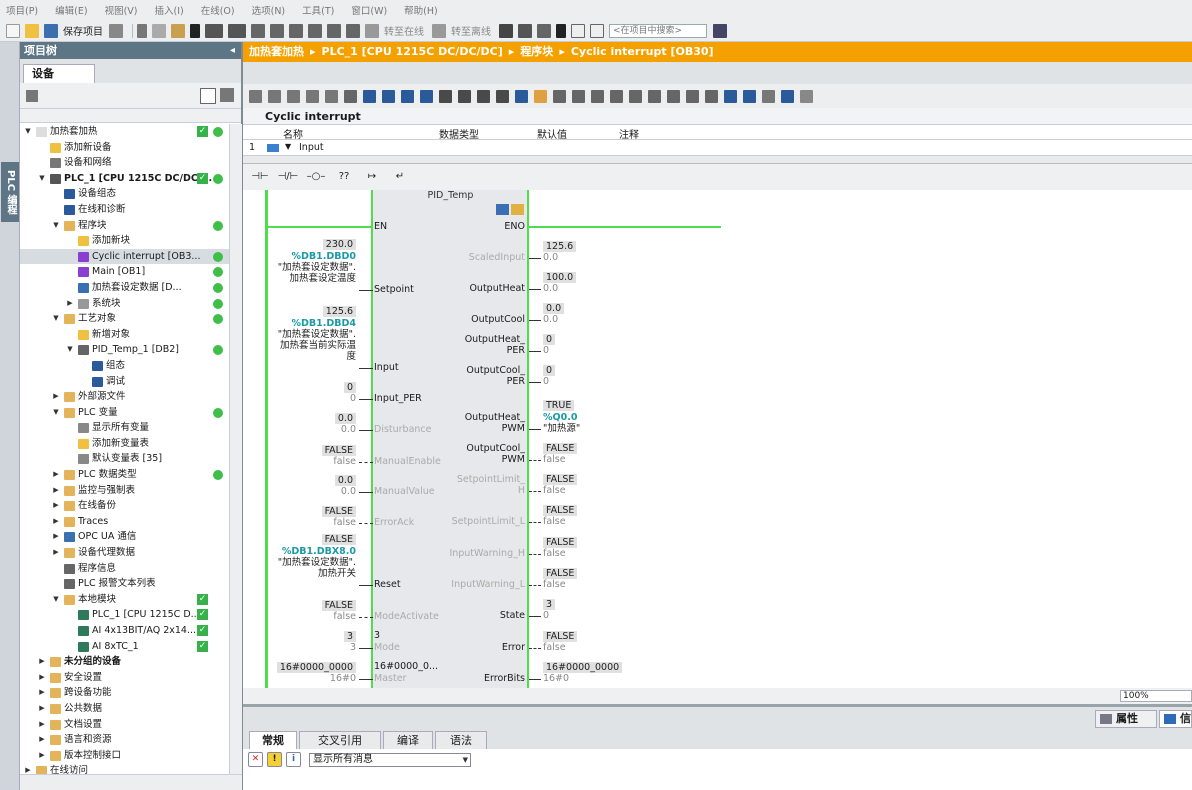 The width and height of the screenshot is (1192, 790). I want to click on fb-config-icon, so click(517, 209).